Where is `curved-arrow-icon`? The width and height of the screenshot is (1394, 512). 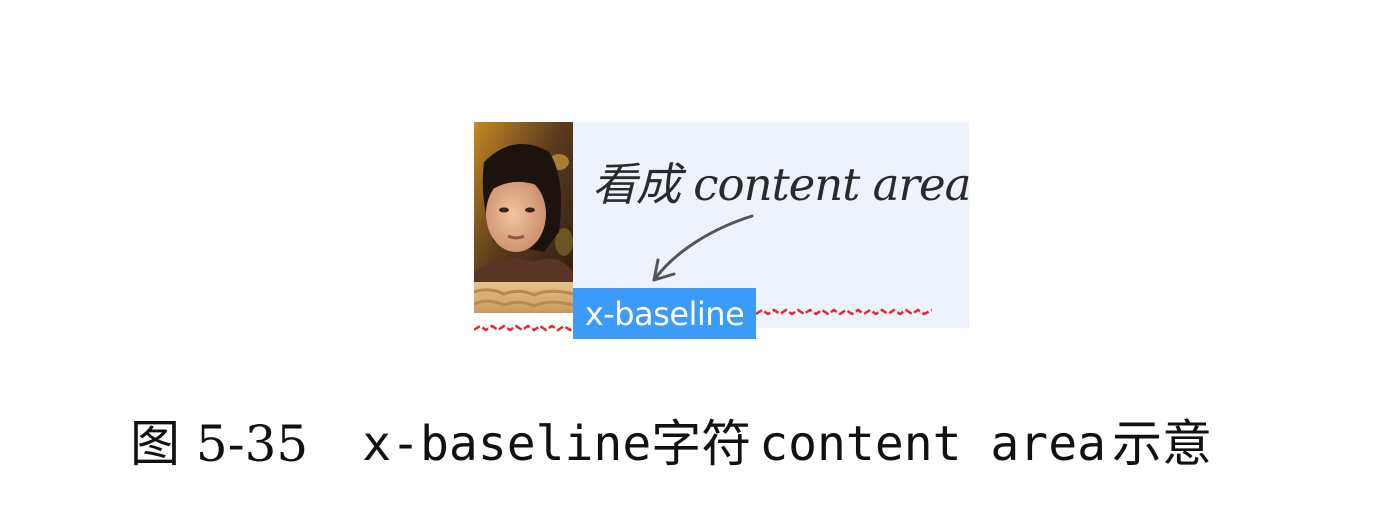 curved-arrow-icon is located at coordinates (703, 248).